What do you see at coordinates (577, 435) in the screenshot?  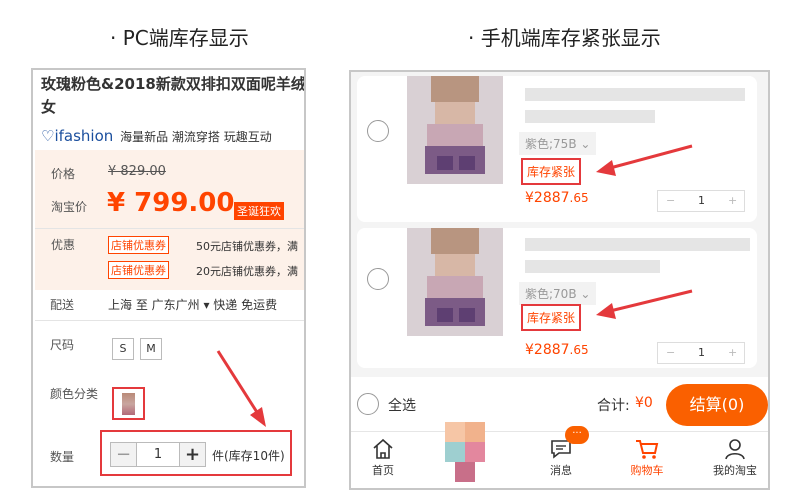 I see `message-badge: ···` at bounding box center [577, 435].